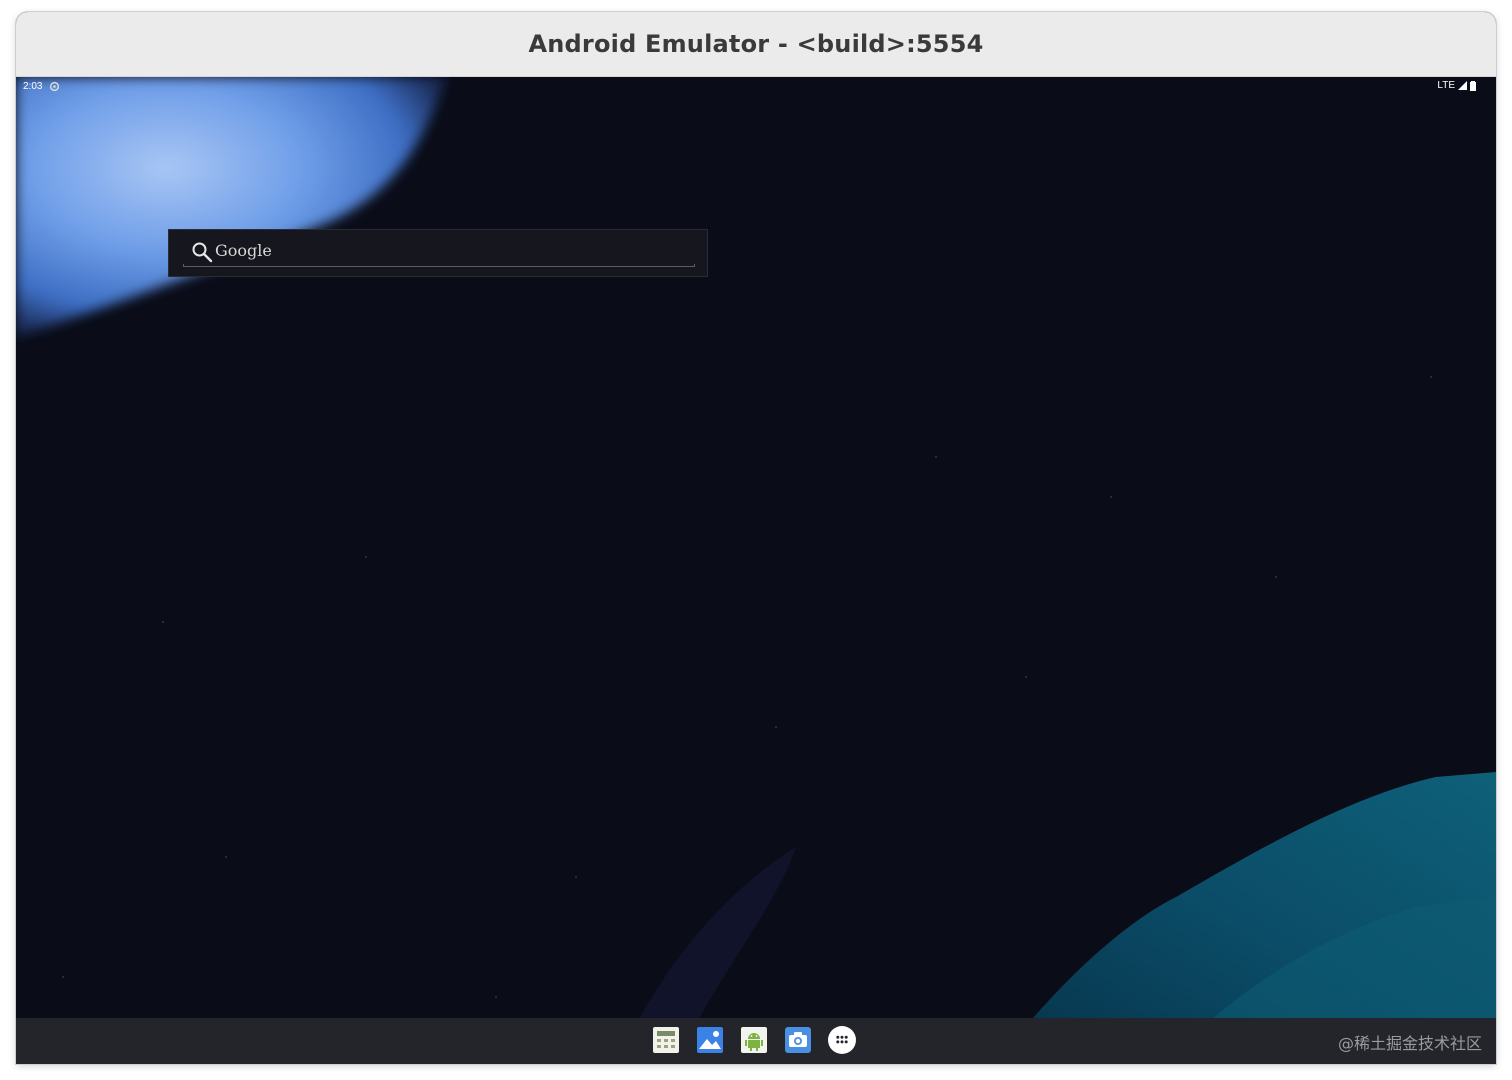 The height and width of the screenshot is (1080, 1512). Describe the element at coordinates (1456, 85) in the screenshot. I see `status-indicators: LTE` at that location.